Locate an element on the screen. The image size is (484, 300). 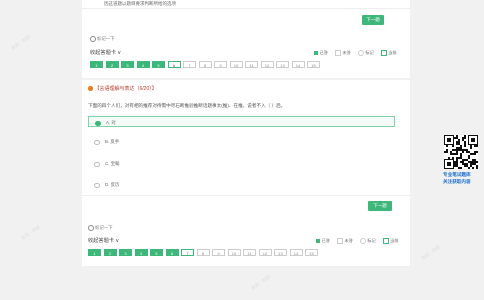
option-a: A. 对 is located at coordinates (241, 121).